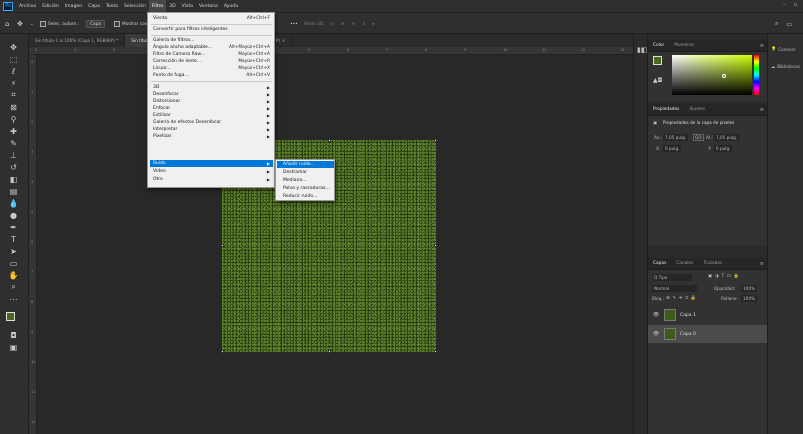 Image resolution: width=803 pixels, height=434 pixels. I want to click on maximize-icon: ▫, so click(795, 5).